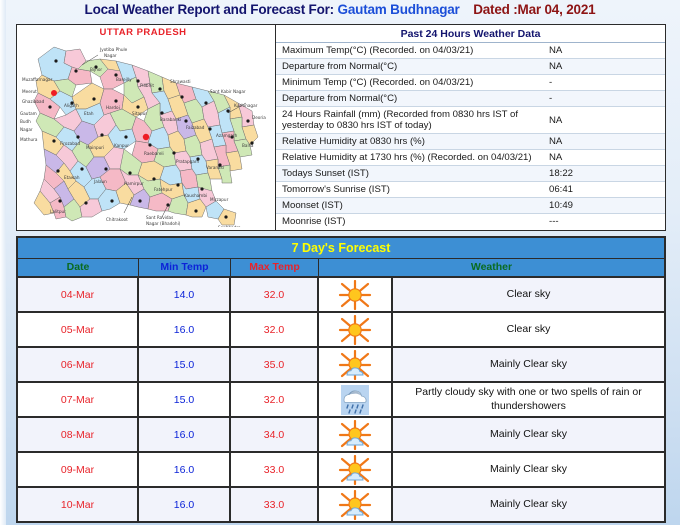  I want to click on table-row: 09-Mar 16.0 33.0 Mainly Clear sky, so click(341, 470).